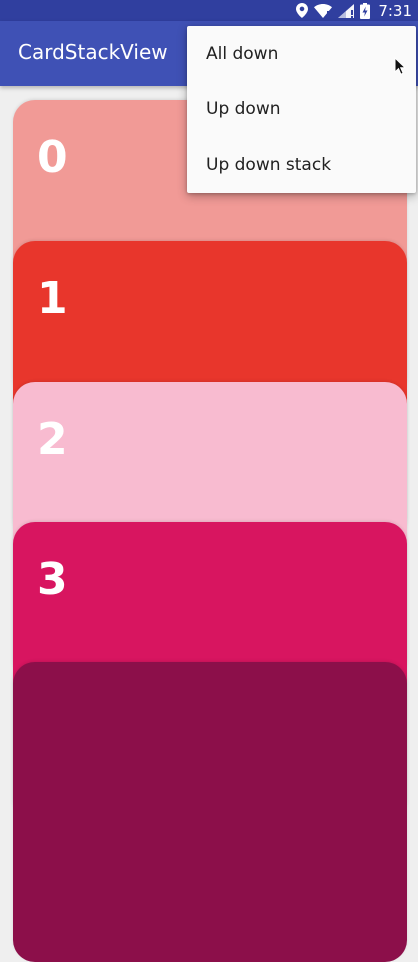 The width and height of the screenshot is (418, 962). Describe the element at coordinates (301, 53) in the screenshot. I see `menu-item-all-down: All down` at that location.